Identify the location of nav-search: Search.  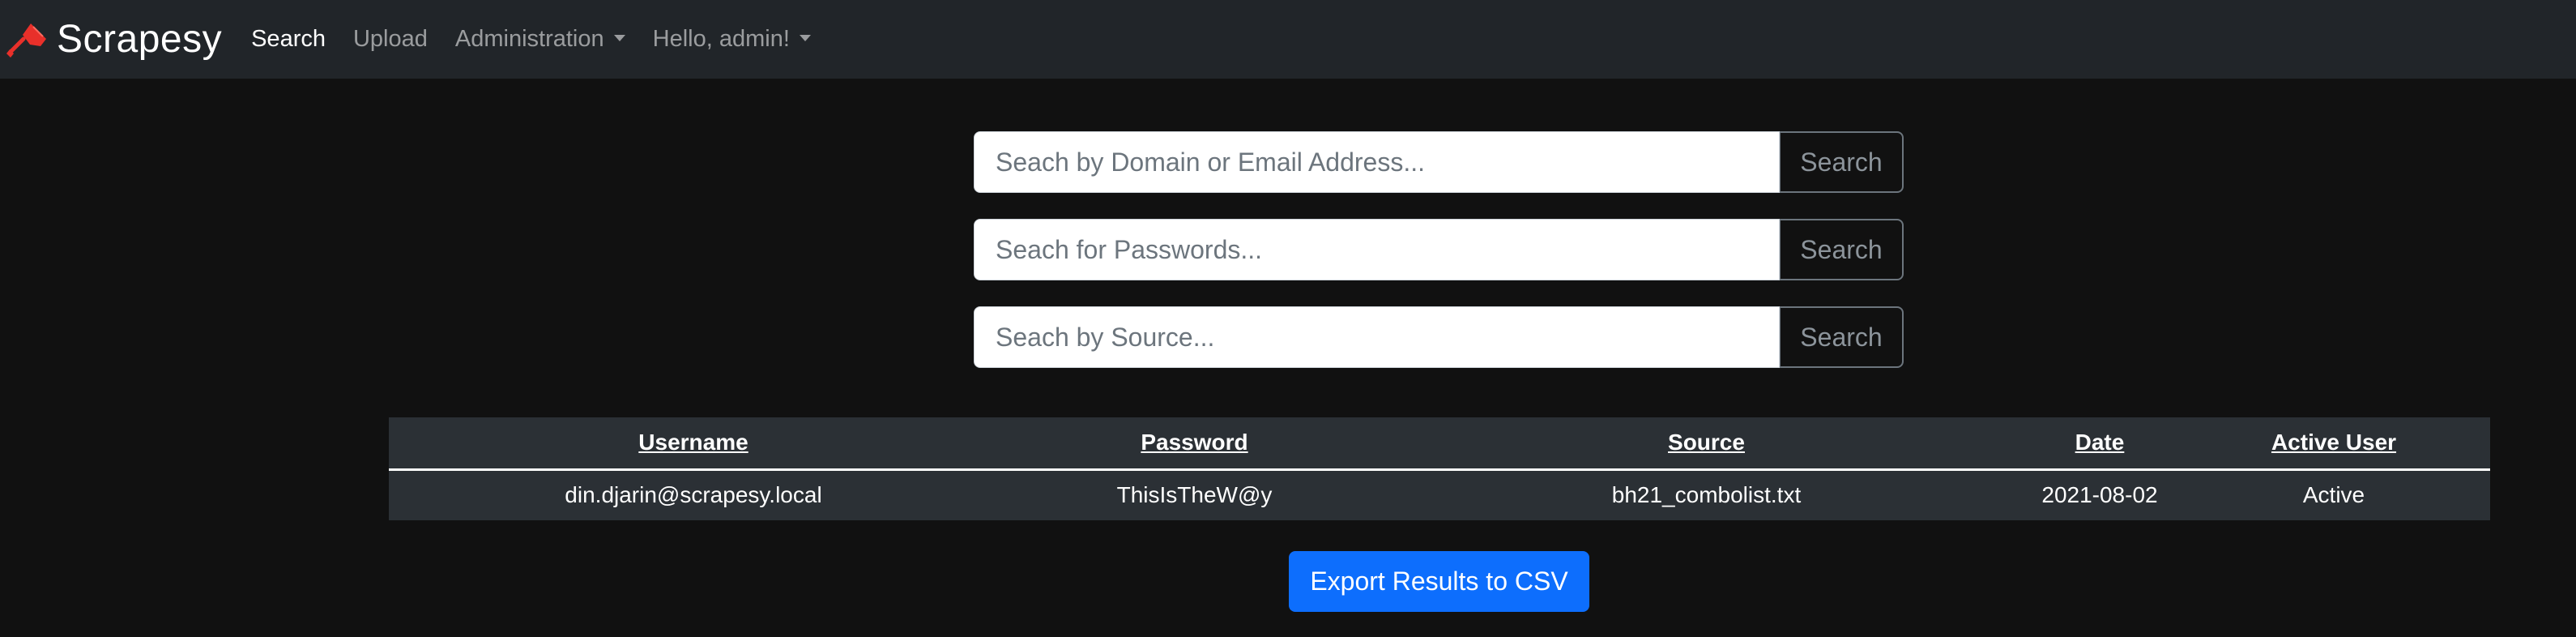
(288, 39).